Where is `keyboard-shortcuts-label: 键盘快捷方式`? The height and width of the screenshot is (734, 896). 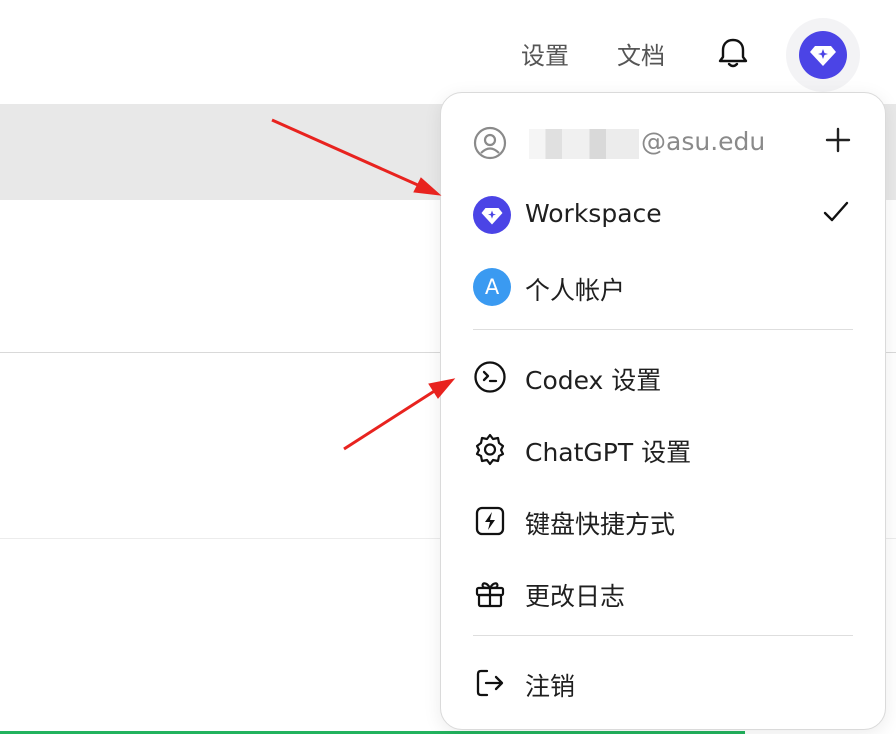 keyboard-shortcuts-label: 键盘快捷方式 is located at coordinates (600, 524).